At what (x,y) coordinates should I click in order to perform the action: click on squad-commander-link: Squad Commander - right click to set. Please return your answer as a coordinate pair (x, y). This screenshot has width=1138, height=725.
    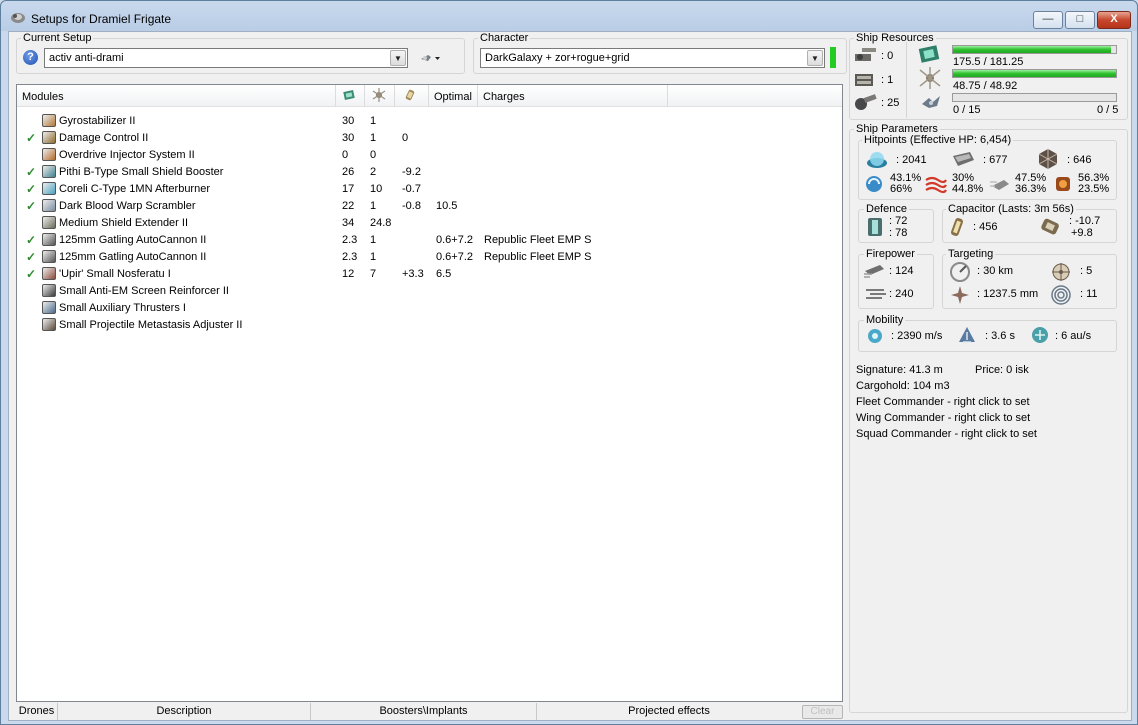
    Looking at the image, I should click on (946, 434).